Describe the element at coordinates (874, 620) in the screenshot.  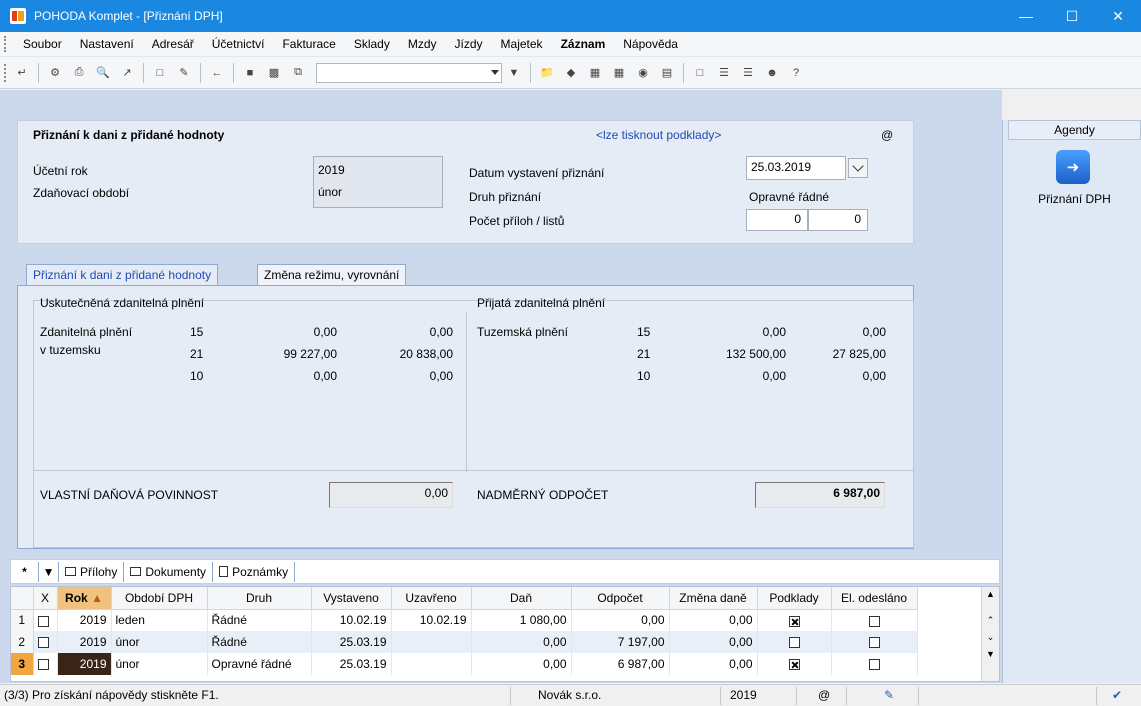
I see `cell-el-odeslano` at that location.